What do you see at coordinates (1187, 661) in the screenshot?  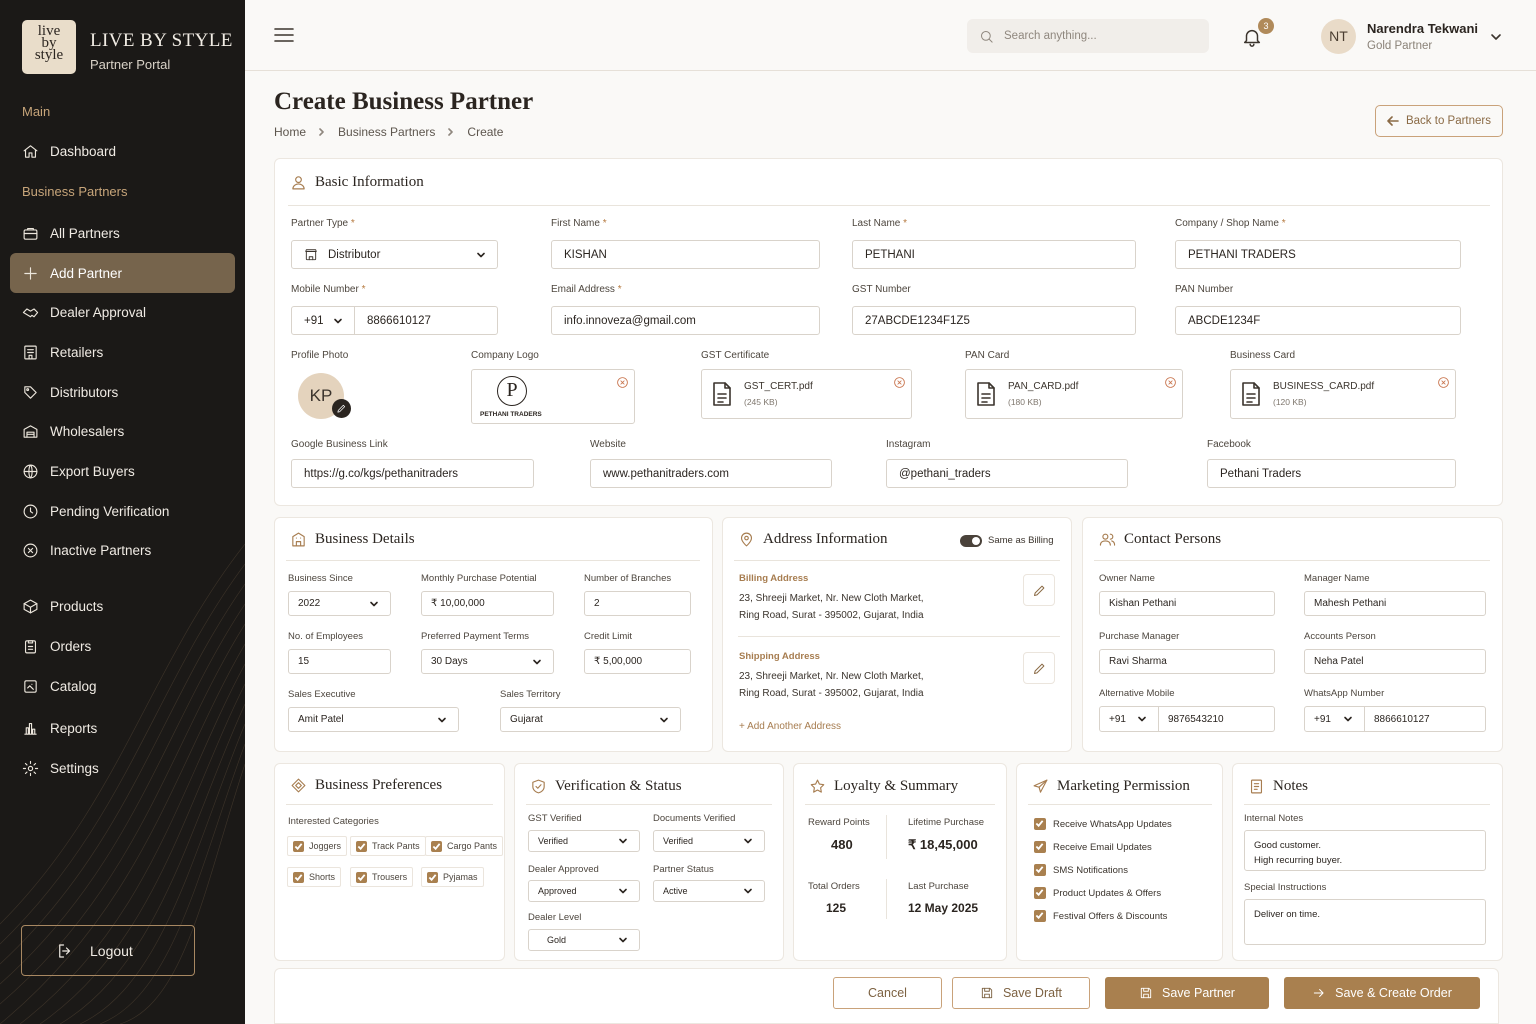 I see `purchase-manager-input: Ravi Sharma` at bounding box center [1187, 661].